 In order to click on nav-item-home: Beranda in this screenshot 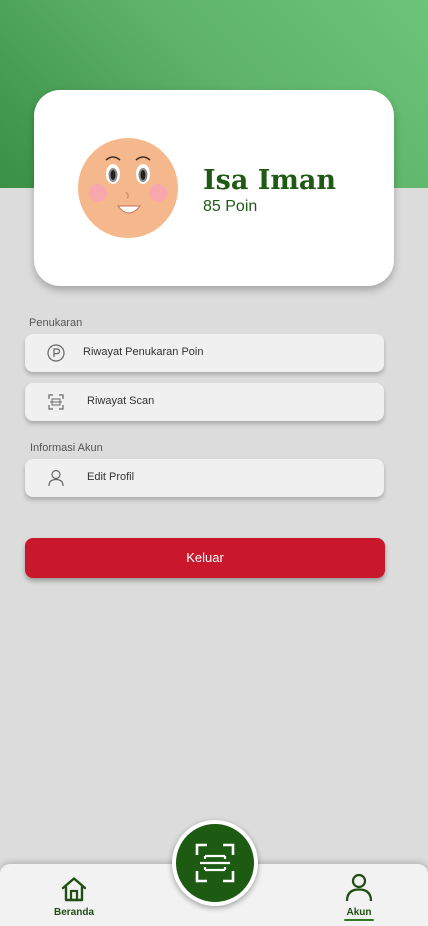, I will do `click(74, 897)`.